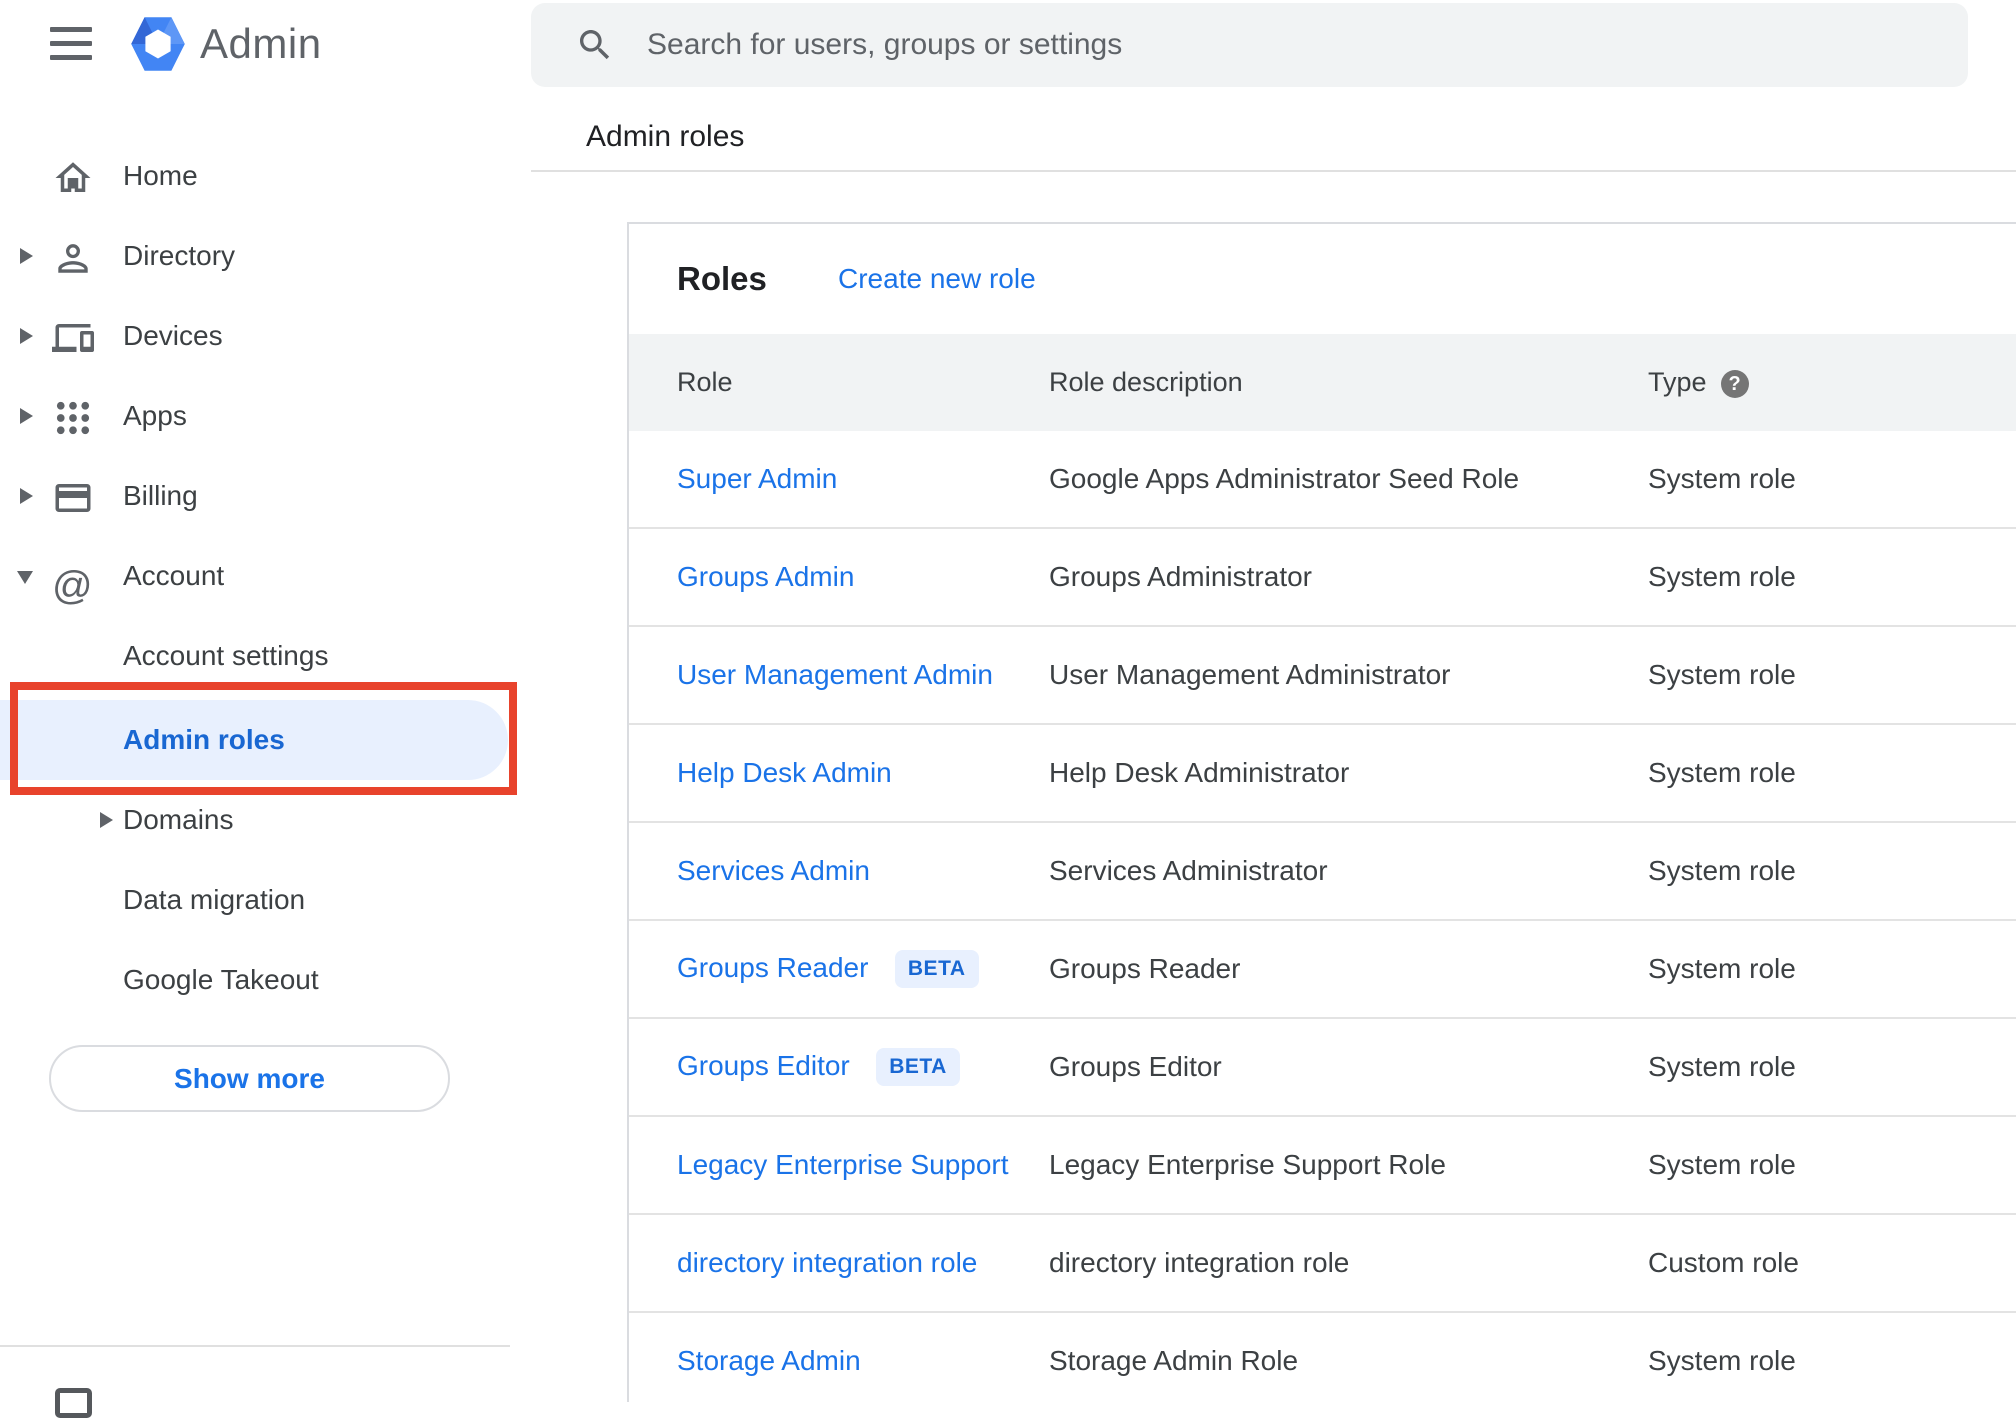 The image size is (2016, 1418). Describe the element at coordinates (773, 870) in the screenshot. I see `role-link: Services Admin` at that location.